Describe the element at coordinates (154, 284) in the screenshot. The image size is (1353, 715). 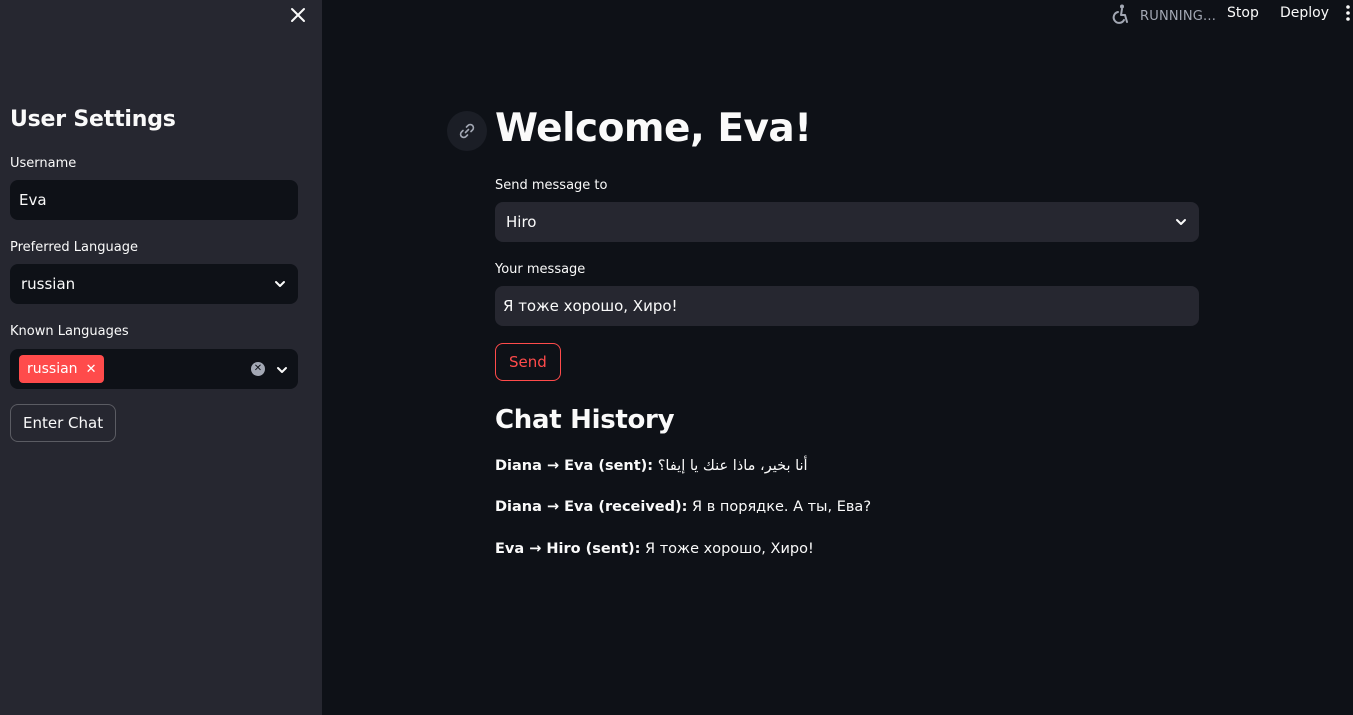
I see `preferred-language-select: russian` at that location.